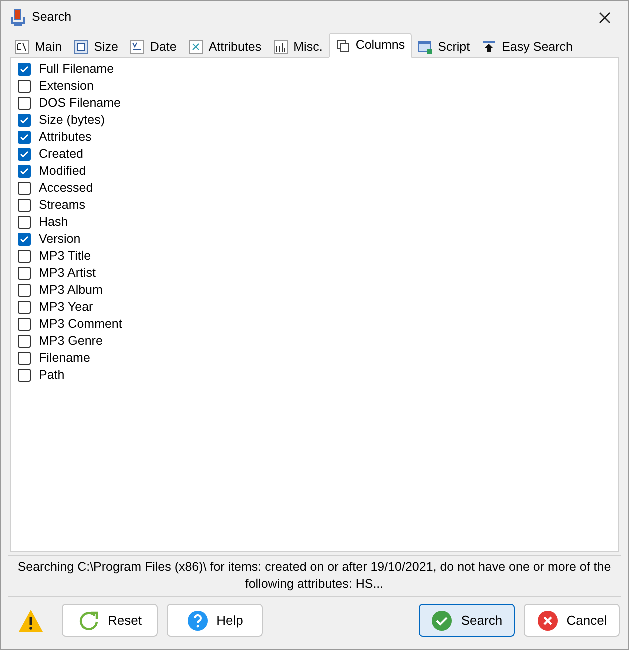 This screenshot has height=650, width=629. I want to click on checkbox-row: Path, so click(314, 375).